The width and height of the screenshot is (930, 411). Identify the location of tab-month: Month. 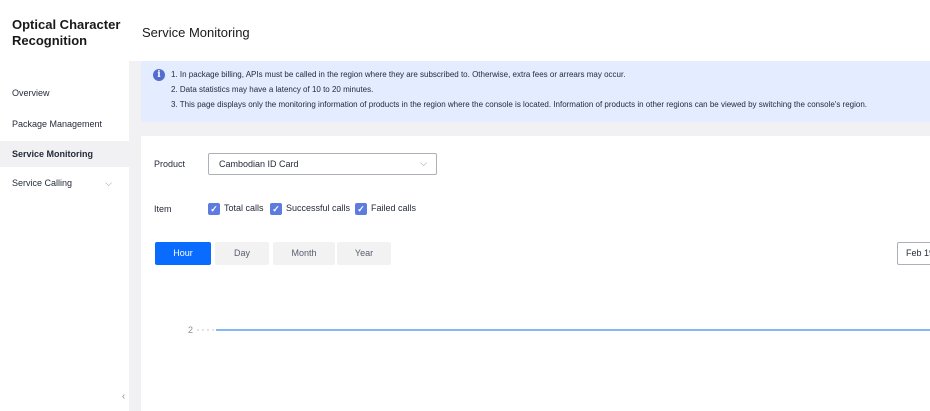
(304, 253).